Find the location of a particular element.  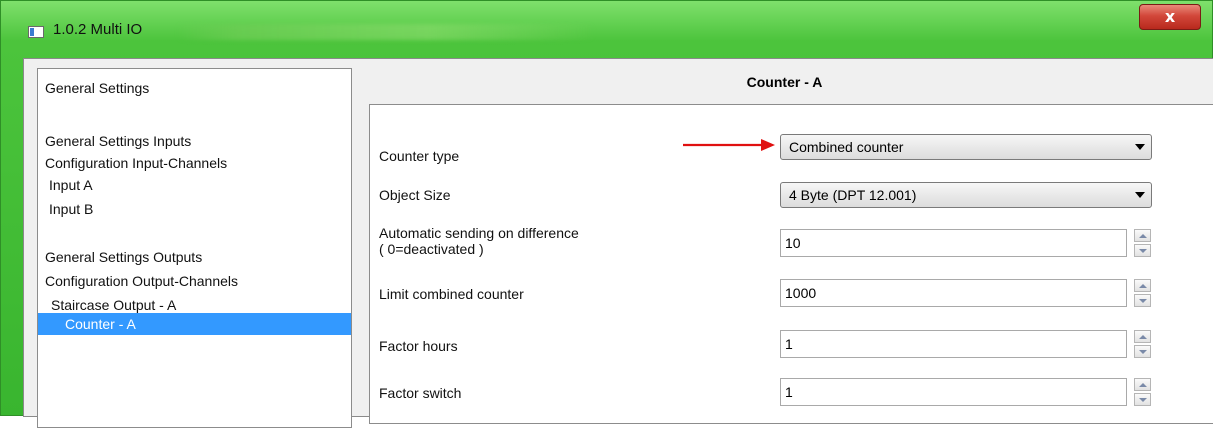

window-icon is located at coordinates (36, 32).